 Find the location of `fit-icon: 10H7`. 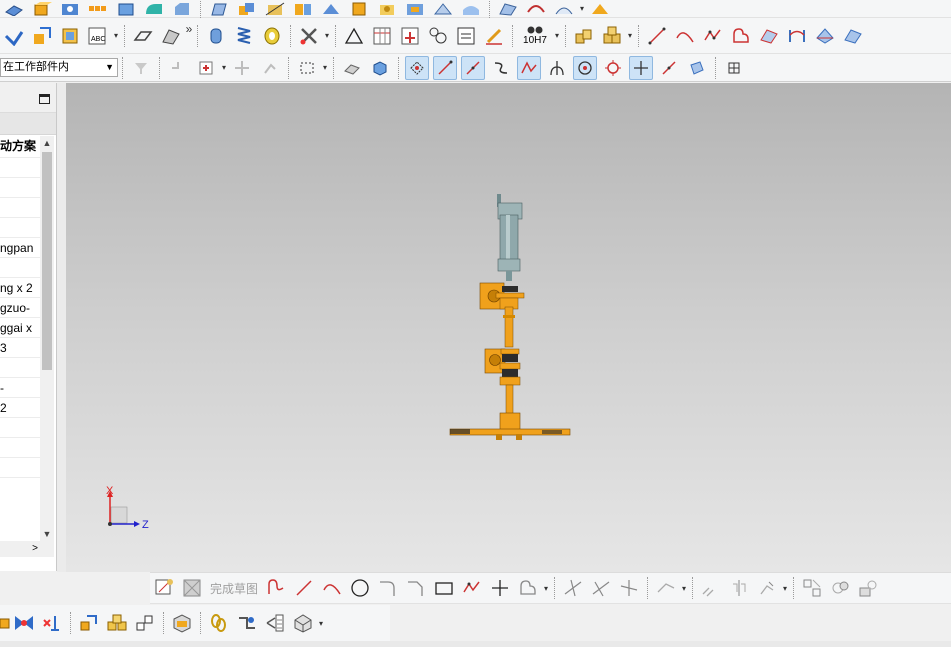

fit-icon: 10H7 is located at coordinates (535, 36).